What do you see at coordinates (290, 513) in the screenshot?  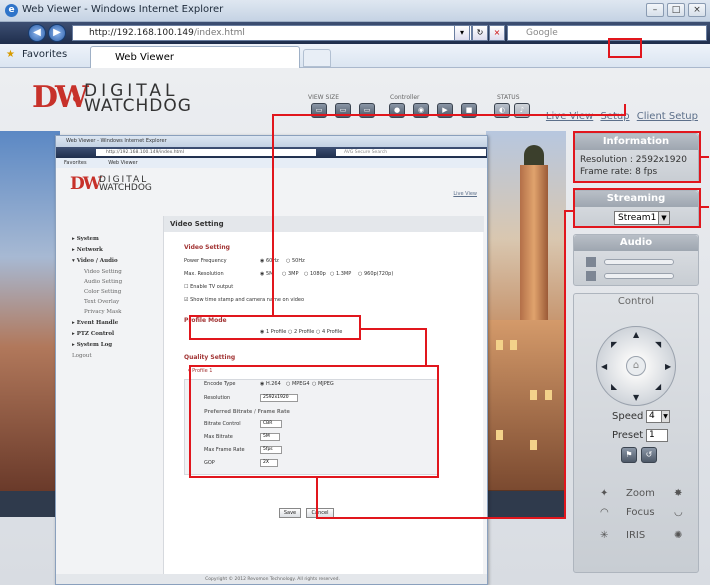 I see `save-button: Save` at bounding box center [290, 513].